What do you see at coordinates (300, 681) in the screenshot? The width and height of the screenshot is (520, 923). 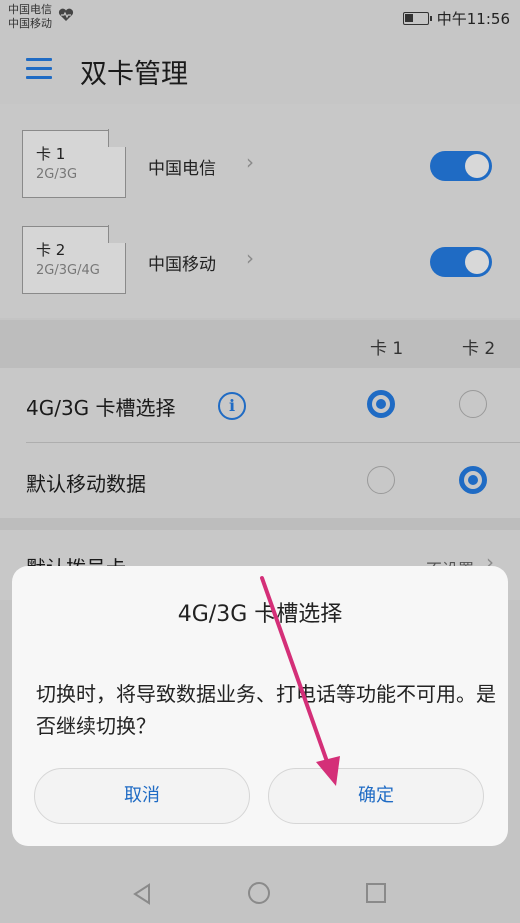 I see `annotation-arrow-icon` at bounding box center [300, 681].